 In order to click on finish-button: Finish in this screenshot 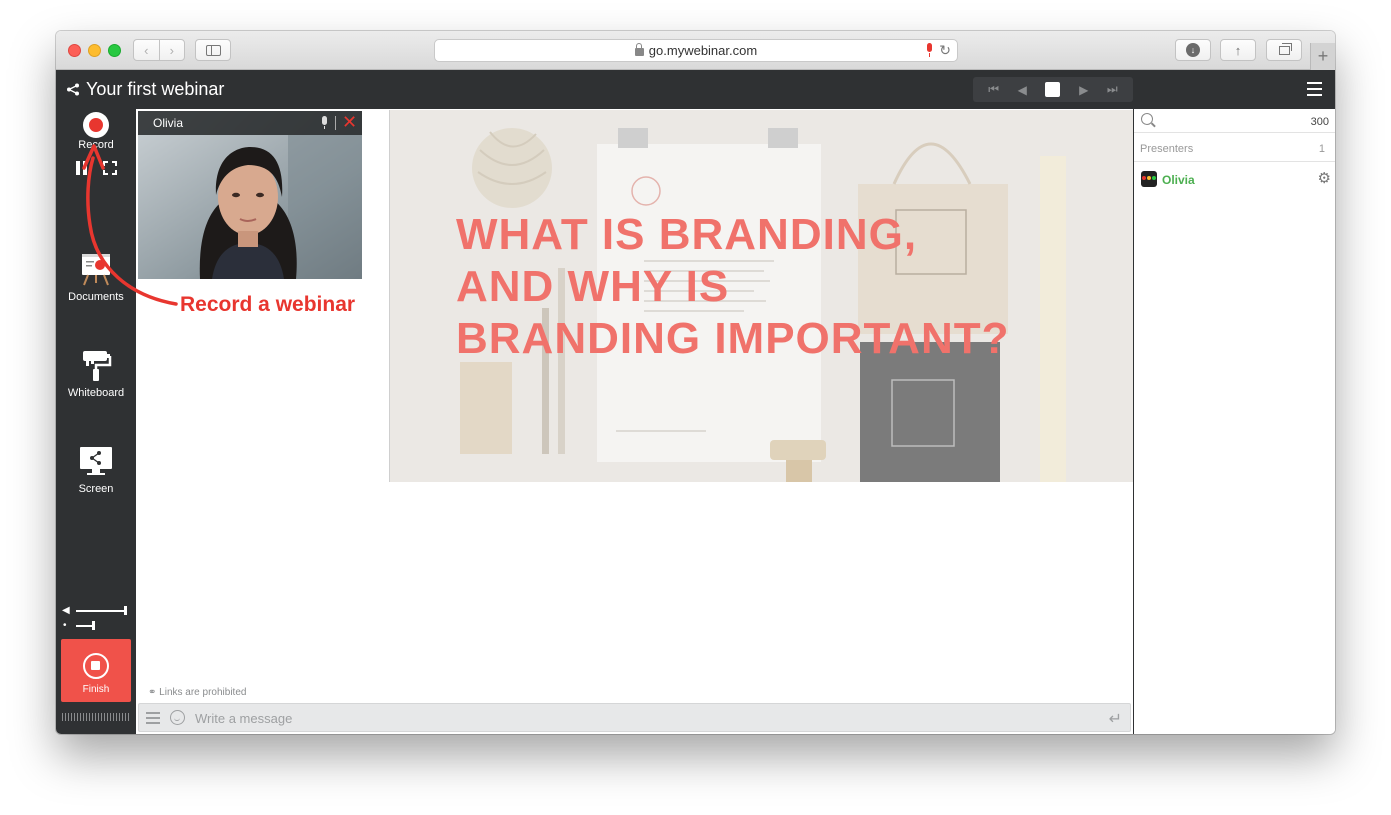, I will do `click(96, 670)`.